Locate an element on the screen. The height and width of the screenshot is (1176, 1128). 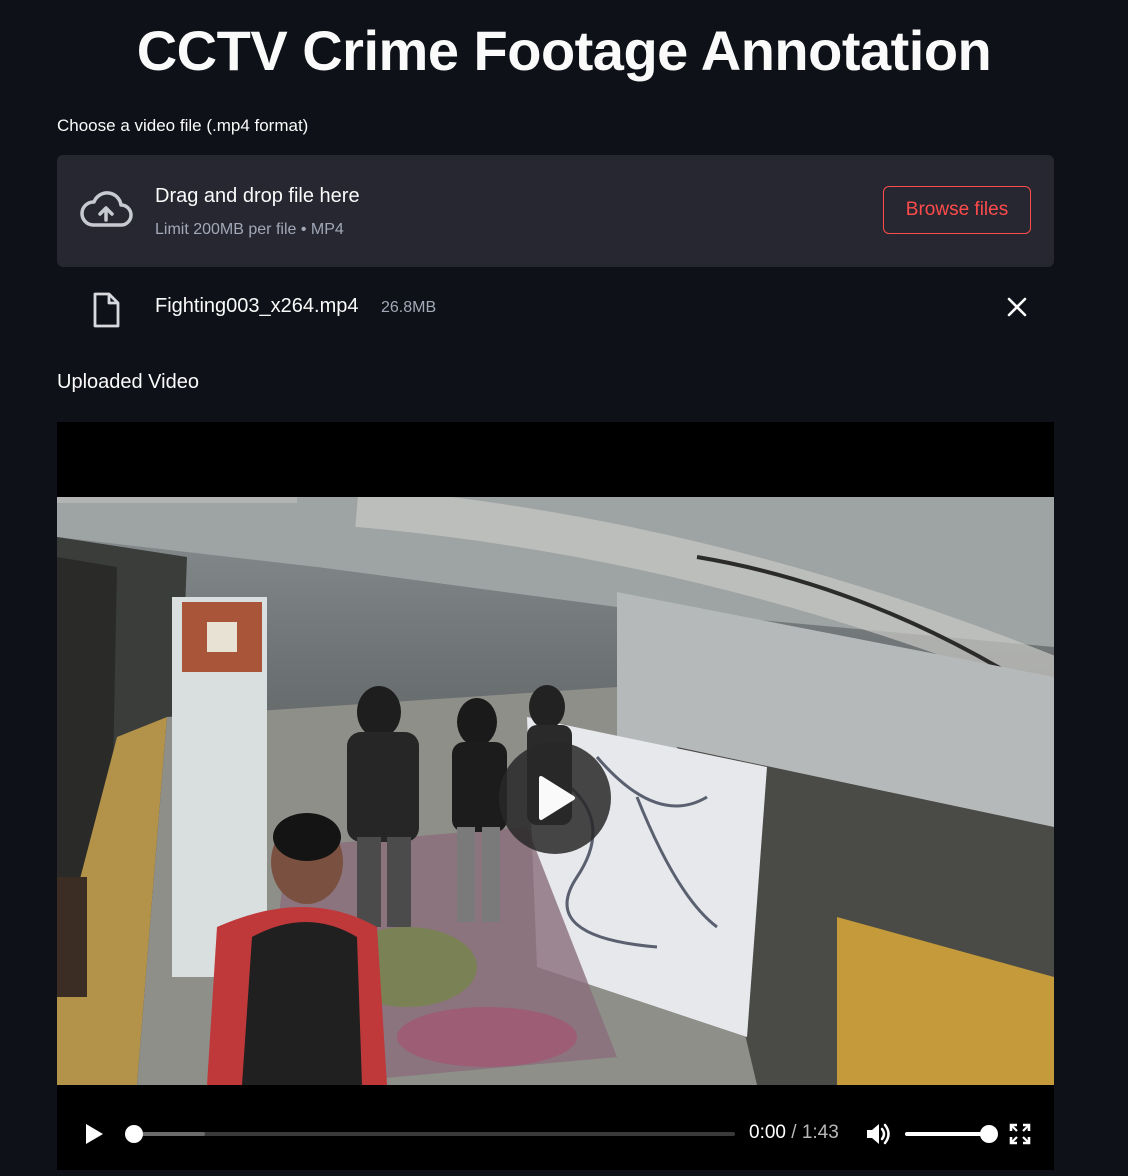
volume-thumb is located at coordinates (989, 1134).